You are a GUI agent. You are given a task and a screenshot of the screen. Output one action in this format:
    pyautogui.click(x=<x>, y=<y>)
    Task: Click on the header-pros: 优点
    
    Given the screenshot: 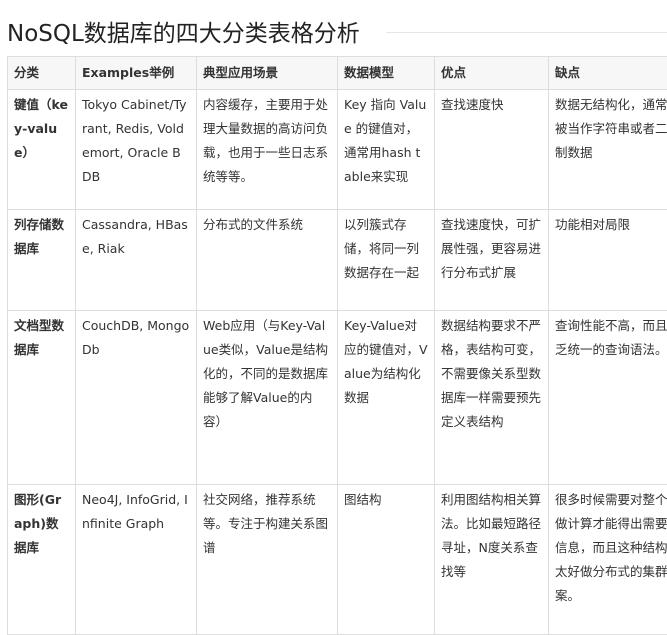 What is the action you would take?
    pyautogui.click(x=492, y=73)
    